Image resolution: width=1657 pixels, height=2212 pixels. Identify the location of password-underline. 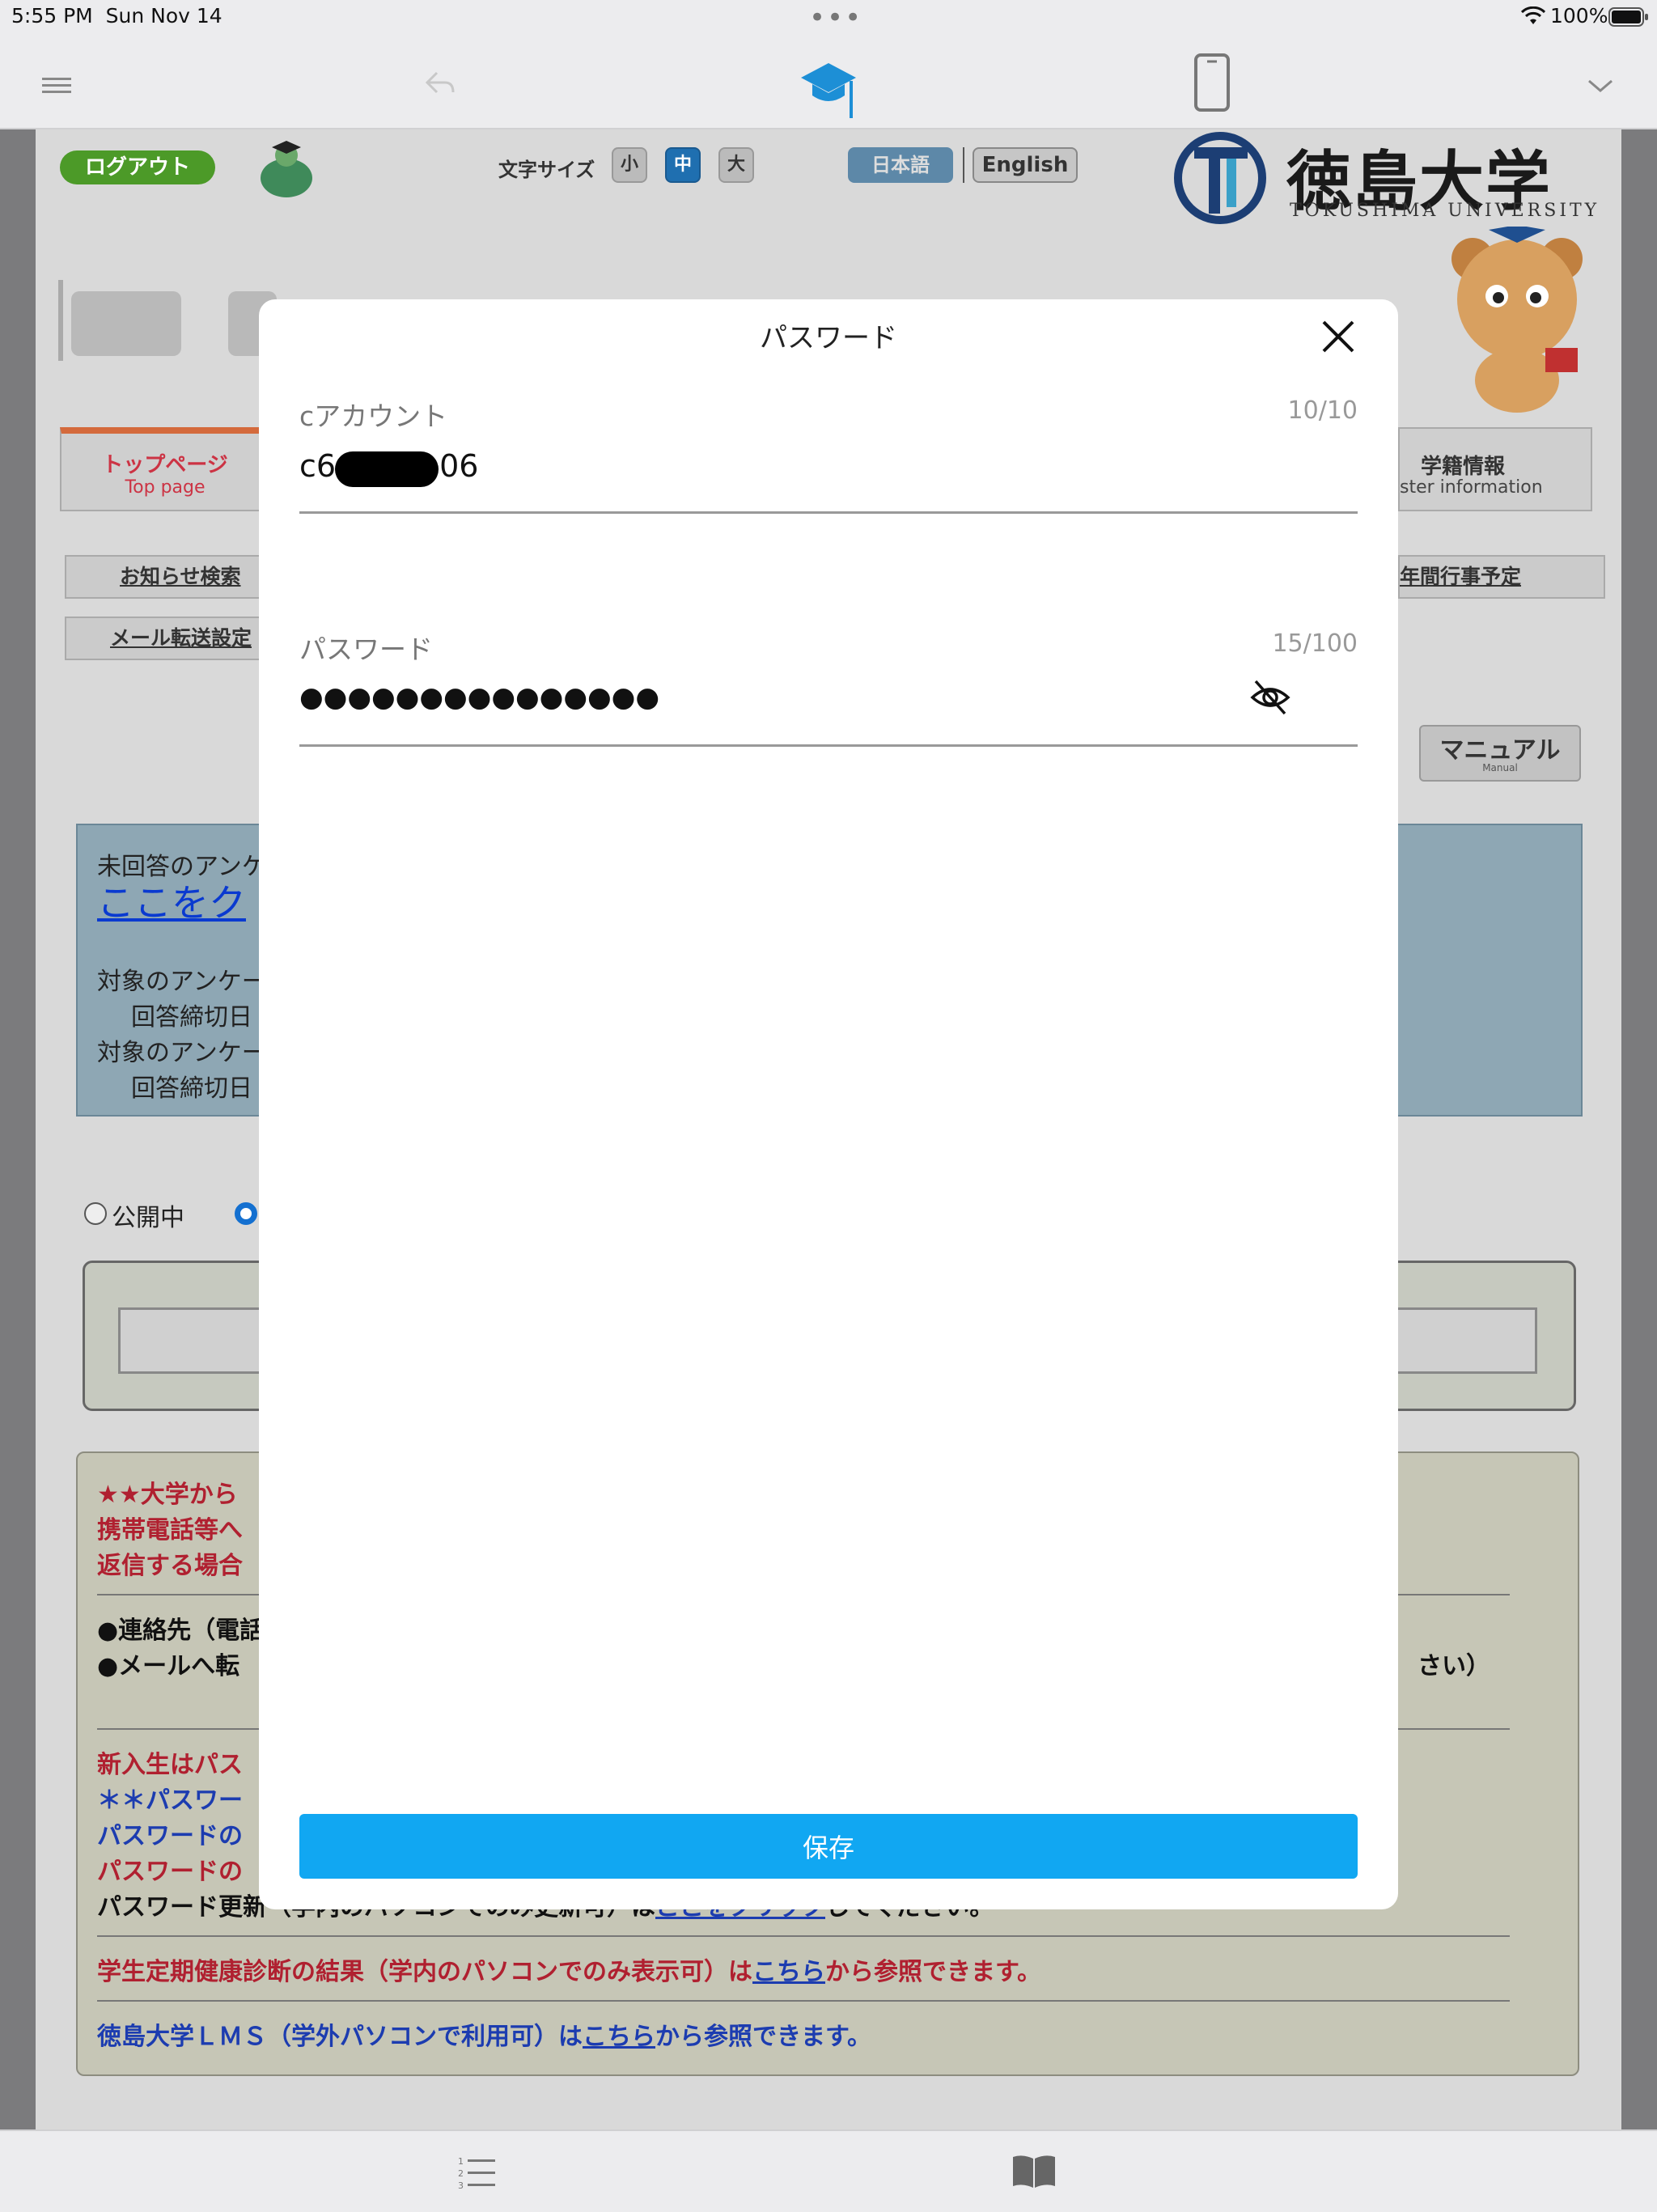
(828, 745).